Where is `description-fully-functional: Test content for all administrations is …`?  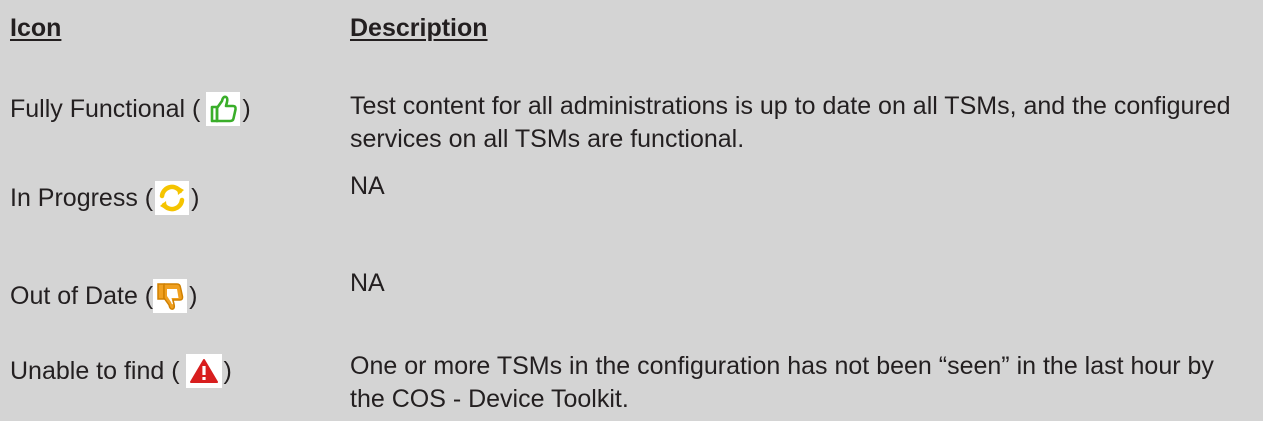 description-fully-functional: Test content for all administrations is … is located at coordinates (790, 122).